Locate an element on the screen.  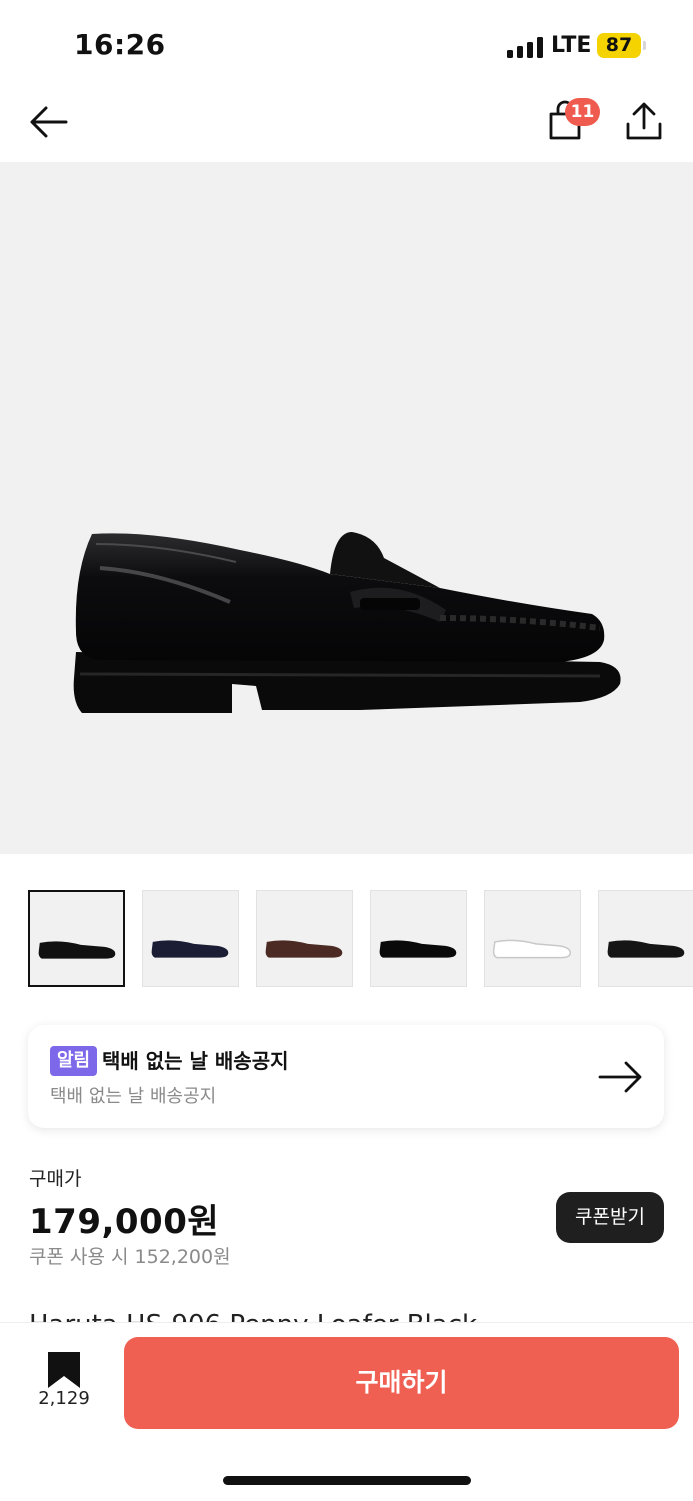
status-time: 16:26 is located at coordinates (120, 44).